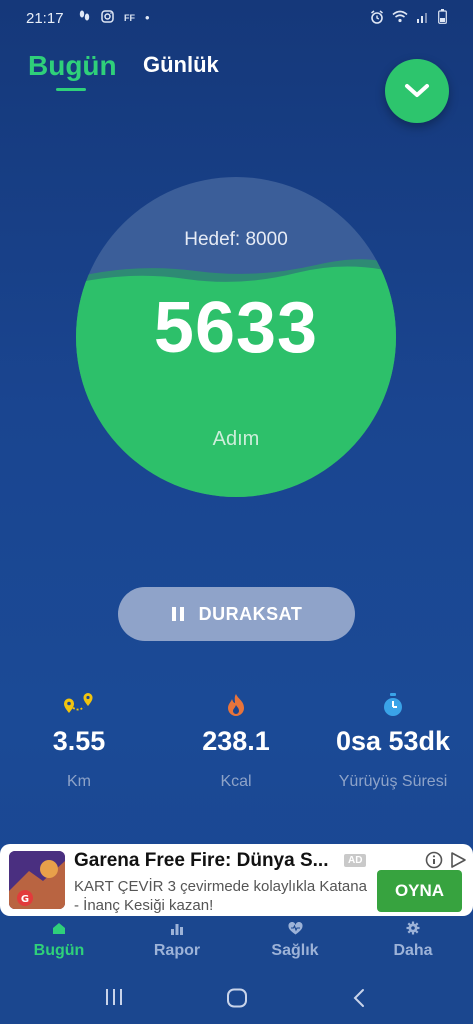 The height and width of the screenshot is (1024, 473). What do you see at coordinates (45, 18) in the screenshot?
I see `status-time: 21:17` at bounding box center [45, 18].